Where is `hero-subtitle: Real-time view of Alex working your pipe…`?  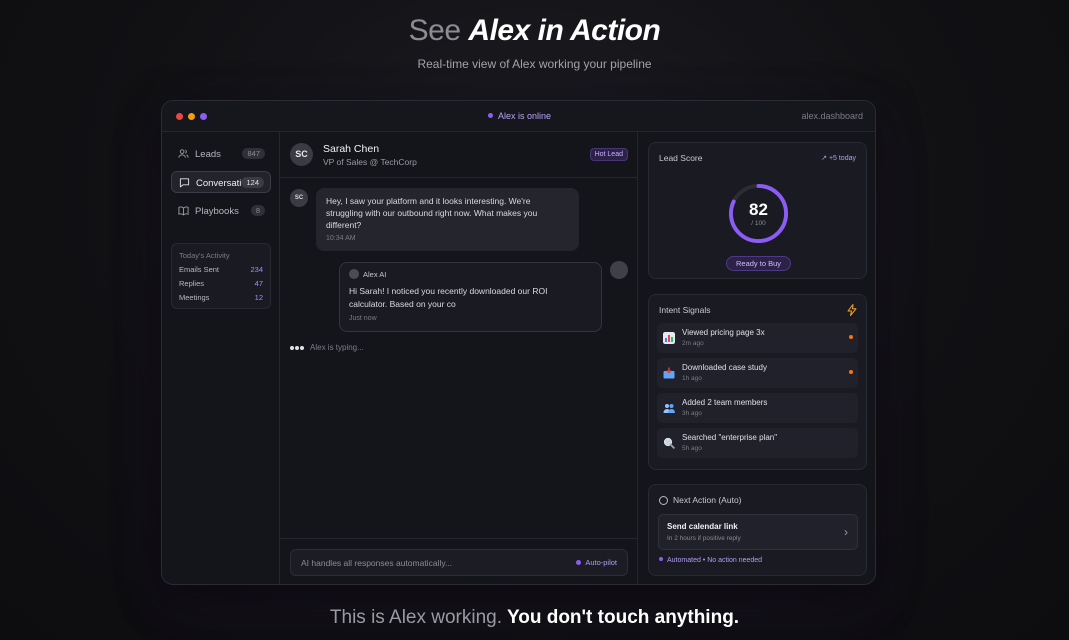 hero-subtitle: Real-time view of Alex working your pipe… is located at coordinates (534, 64).